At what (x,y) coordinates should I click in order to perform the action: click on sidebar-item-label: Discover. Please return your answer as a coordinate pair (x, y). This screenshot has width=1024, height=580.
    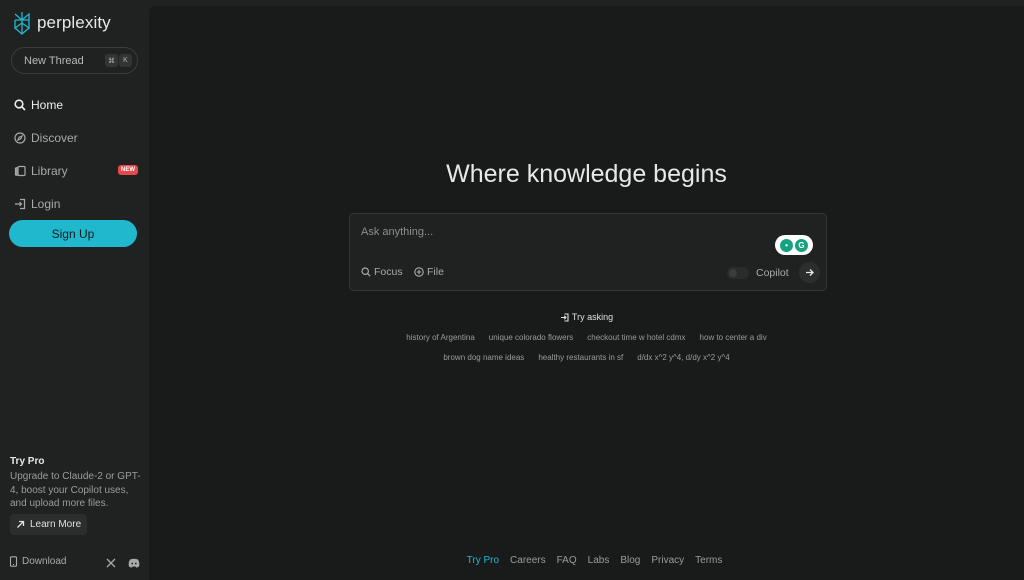
    Looking at the image, I should click on (54, 137).